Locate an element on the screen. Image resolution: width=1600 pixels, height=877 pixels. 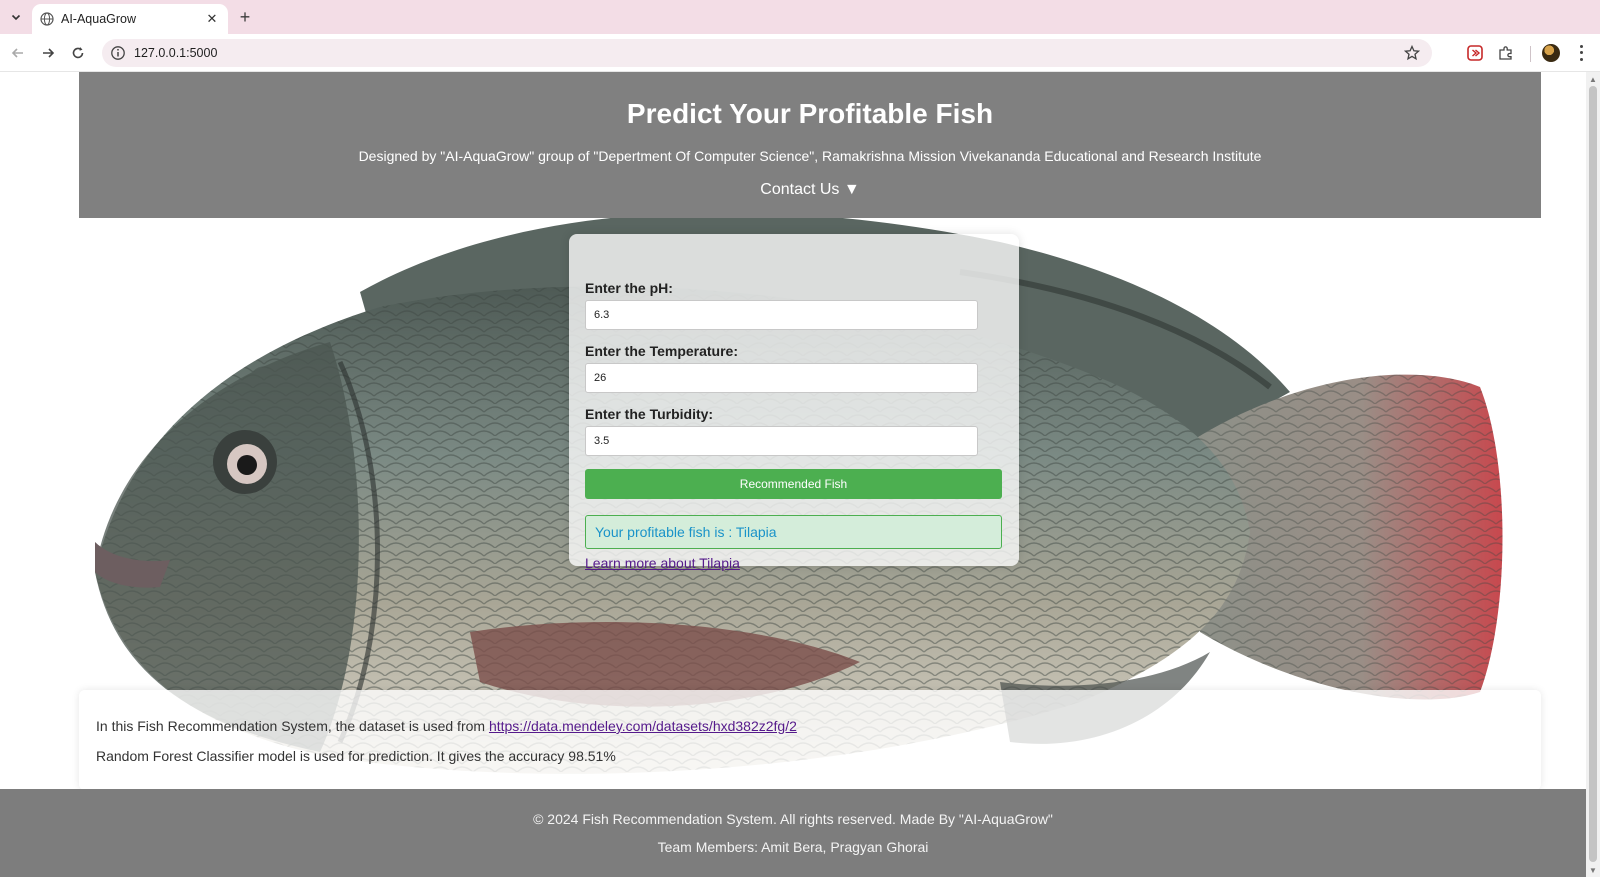
address-bar: 127.0.0.1:5000 is located at coordinates (767, 53).